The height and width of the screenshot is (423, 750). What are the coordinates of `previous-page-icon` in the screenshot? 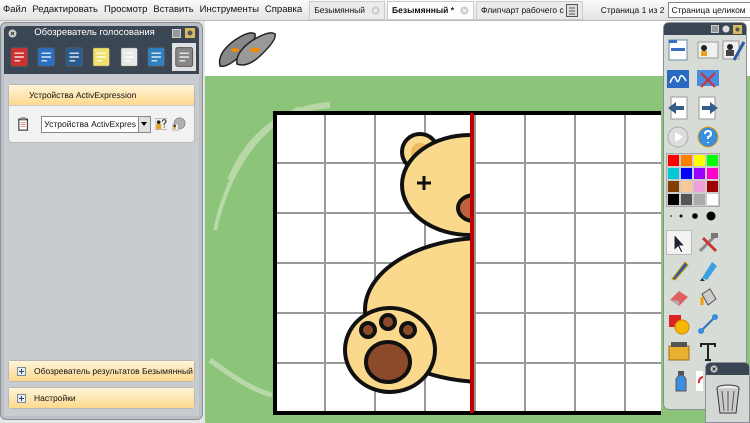 It's located at (678, 108).